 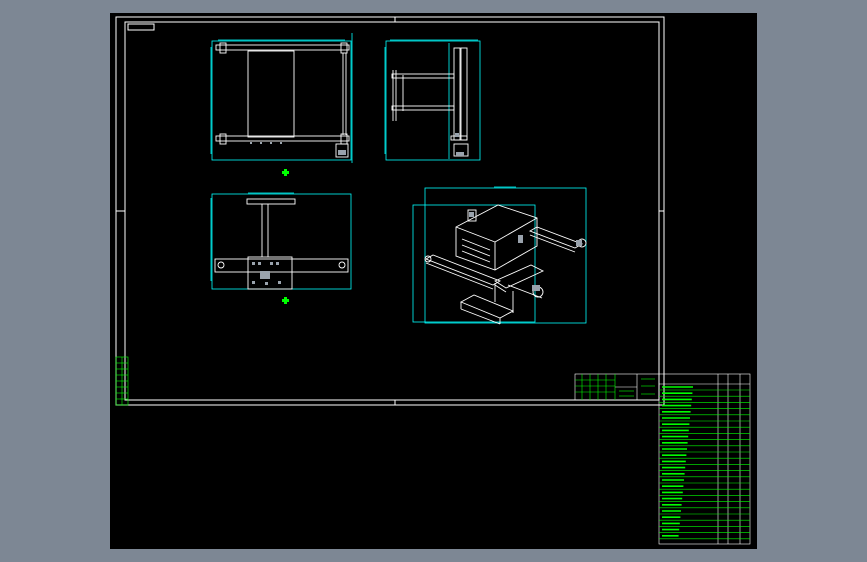 I want to click on view-marker-front, so click(x=285, y=300).